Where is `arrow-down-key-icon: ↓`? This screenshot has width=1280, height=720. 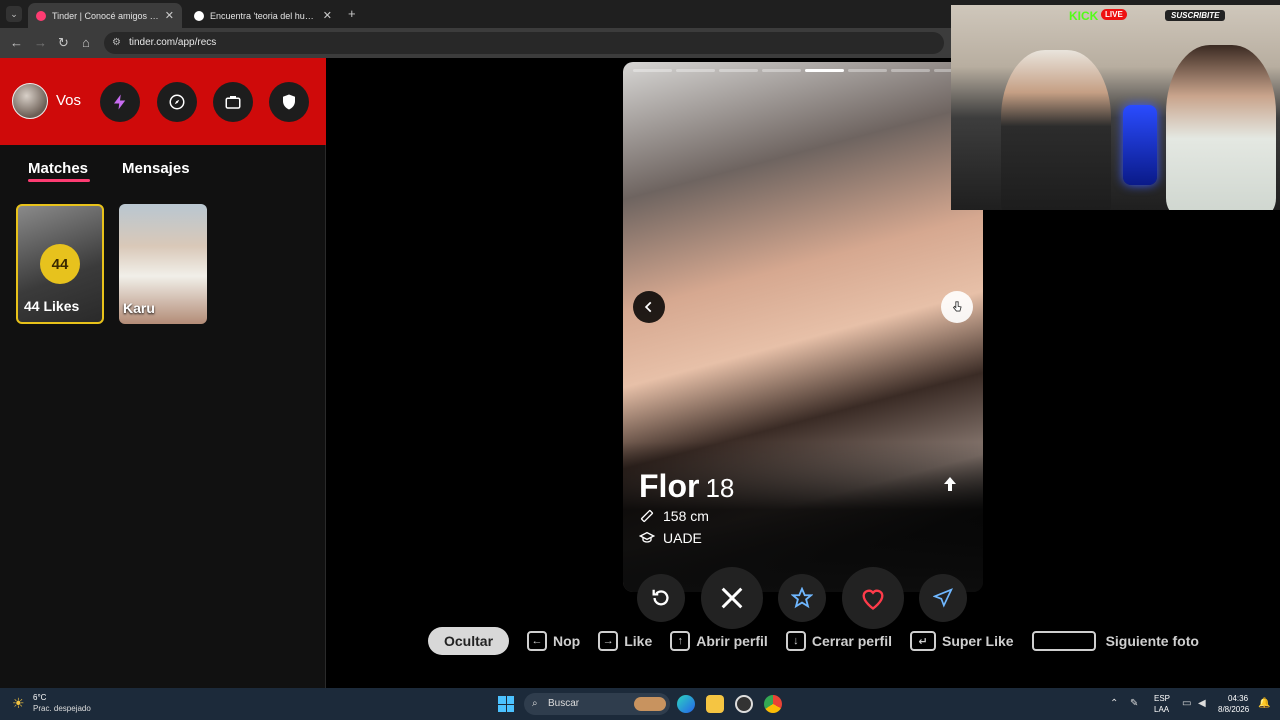 arrow-down-key-icon: ↓ is located at coordinates (795, 641).